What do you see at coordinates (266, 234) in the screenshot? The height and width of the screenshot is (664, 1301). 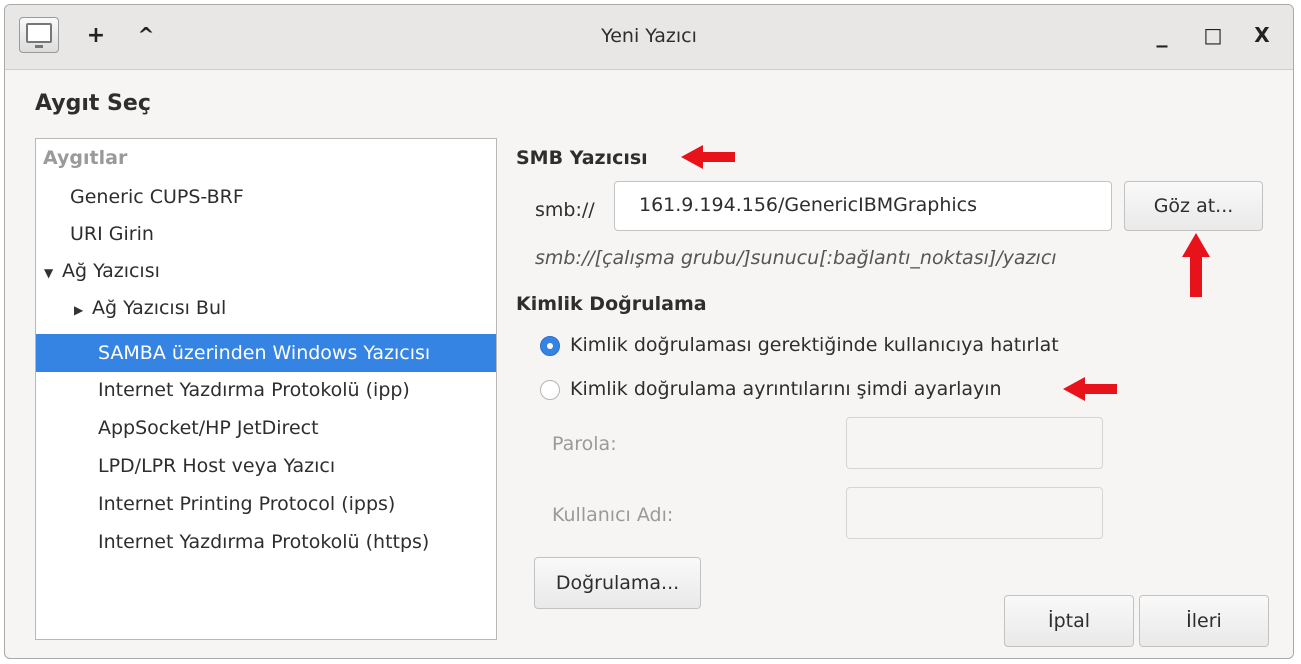 I see `list-item-uri-girin: URI Girin` at bounding box center [266, 234].